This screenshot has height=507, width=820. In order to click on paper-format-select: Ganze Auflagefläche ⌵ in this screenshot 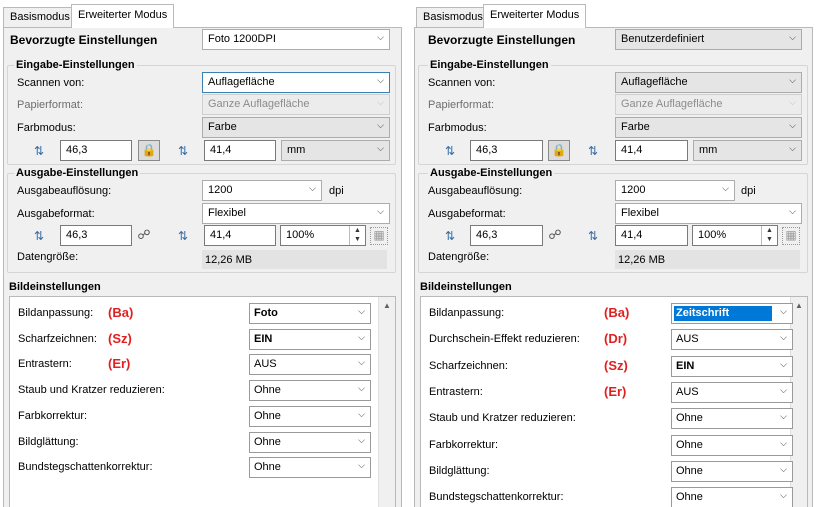, I will do `click(708, 104)`.